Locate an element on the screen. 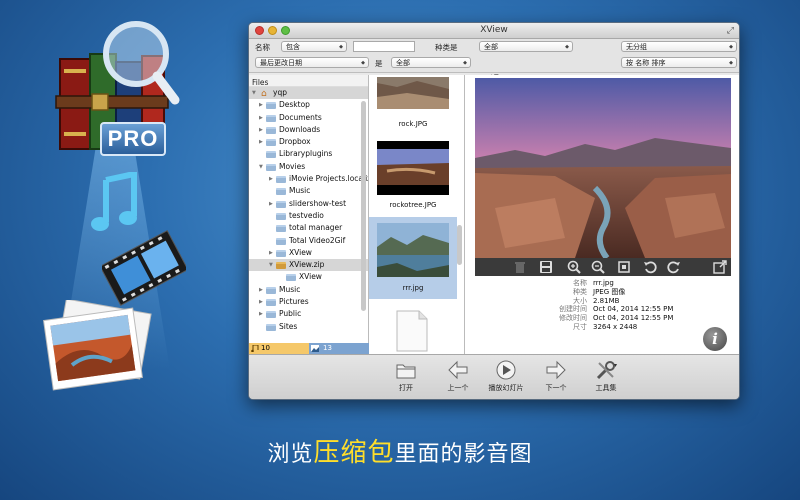 Image resolution: width=800 pixels, height=500 pixels. trash-icon is located at coordinates (520, 267).